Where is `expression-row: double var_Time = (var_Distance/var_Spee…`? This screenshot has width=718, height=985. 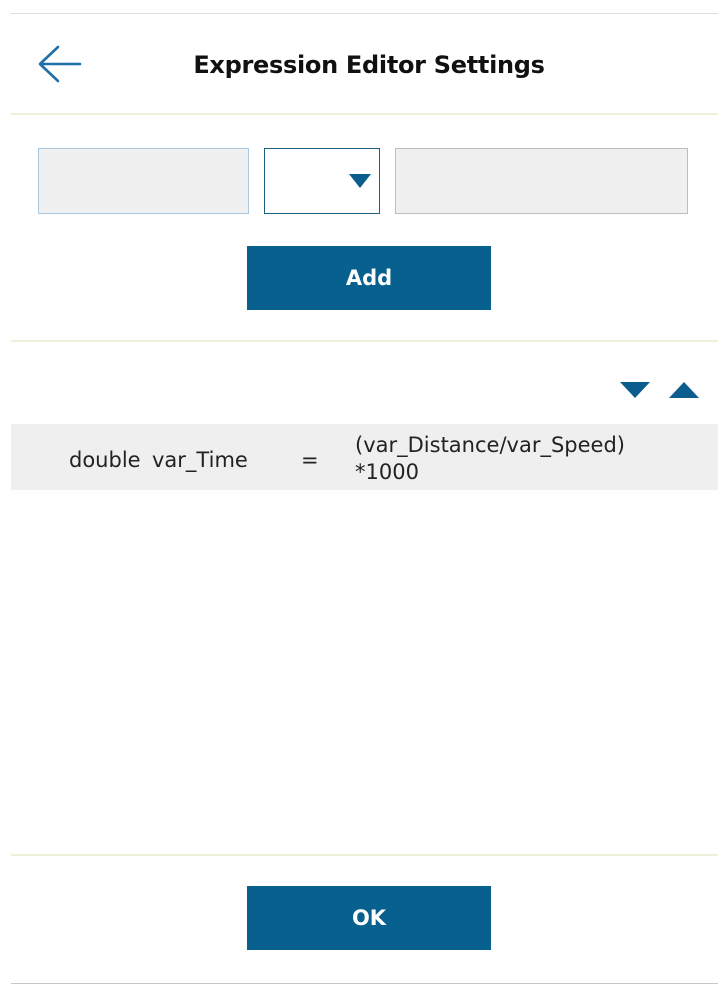
expression-row: double var_Time = (var_Distance/var_Spee… is located at coordinates (364, 457).